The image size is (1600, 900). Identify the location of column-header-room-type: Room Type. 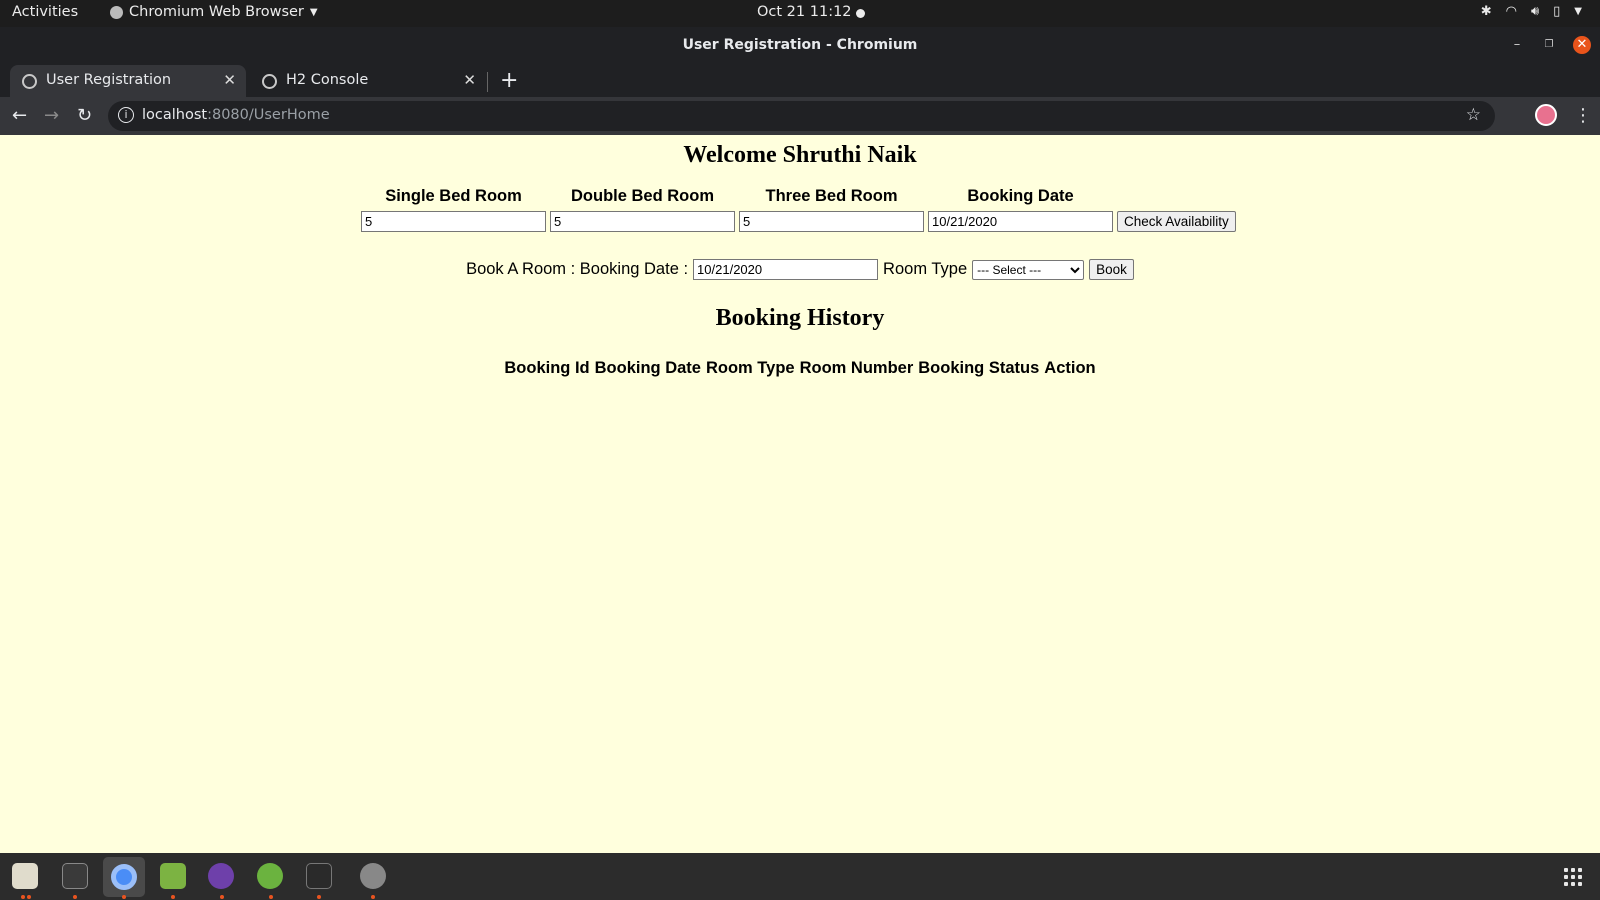
(750, 368).